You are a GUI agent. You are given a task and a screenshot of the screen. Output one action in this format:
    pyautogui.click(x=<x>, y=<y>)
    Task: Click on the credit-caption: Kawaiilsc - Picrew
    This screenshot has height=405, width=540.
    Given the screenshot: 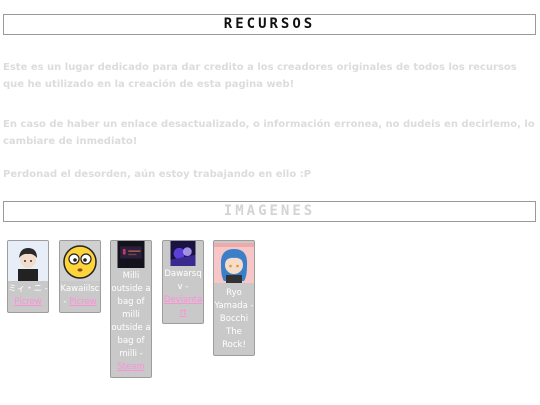 What is the action you would take?
    pyautogui.click(x=80, y=295)
    